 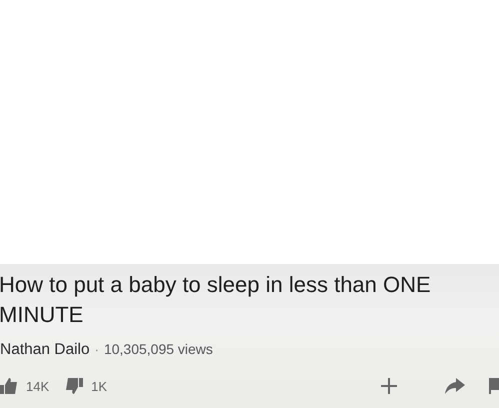 What do you see at coordinates (158, 349) in the screenshot?
I see `view-count: 10,305,095 views` at bounding box center [158, 349].